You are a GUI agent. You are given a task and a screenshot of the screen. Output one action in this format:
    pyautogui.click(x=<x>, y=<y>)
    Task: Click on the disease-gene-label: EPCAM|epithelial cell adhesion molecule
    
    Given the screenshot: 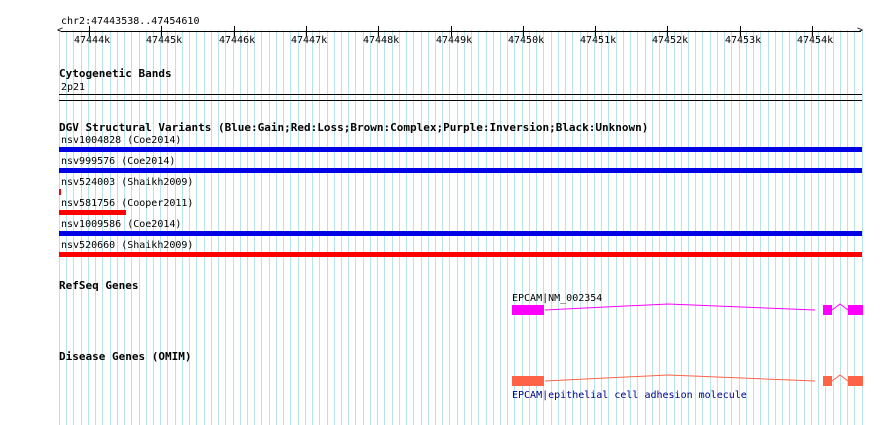 What is the action you would take?
    pyautogui.click(x=629, y=395)
    